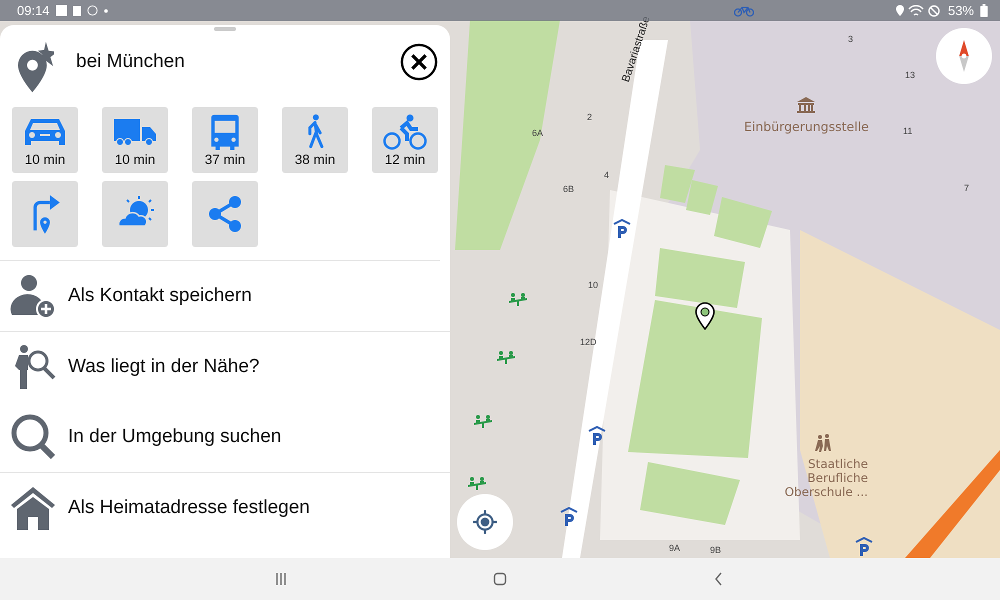 This screenshot has height=600, width=1000. I want to click on menu-item: Als Kontakt speichern, so click(225, 296).